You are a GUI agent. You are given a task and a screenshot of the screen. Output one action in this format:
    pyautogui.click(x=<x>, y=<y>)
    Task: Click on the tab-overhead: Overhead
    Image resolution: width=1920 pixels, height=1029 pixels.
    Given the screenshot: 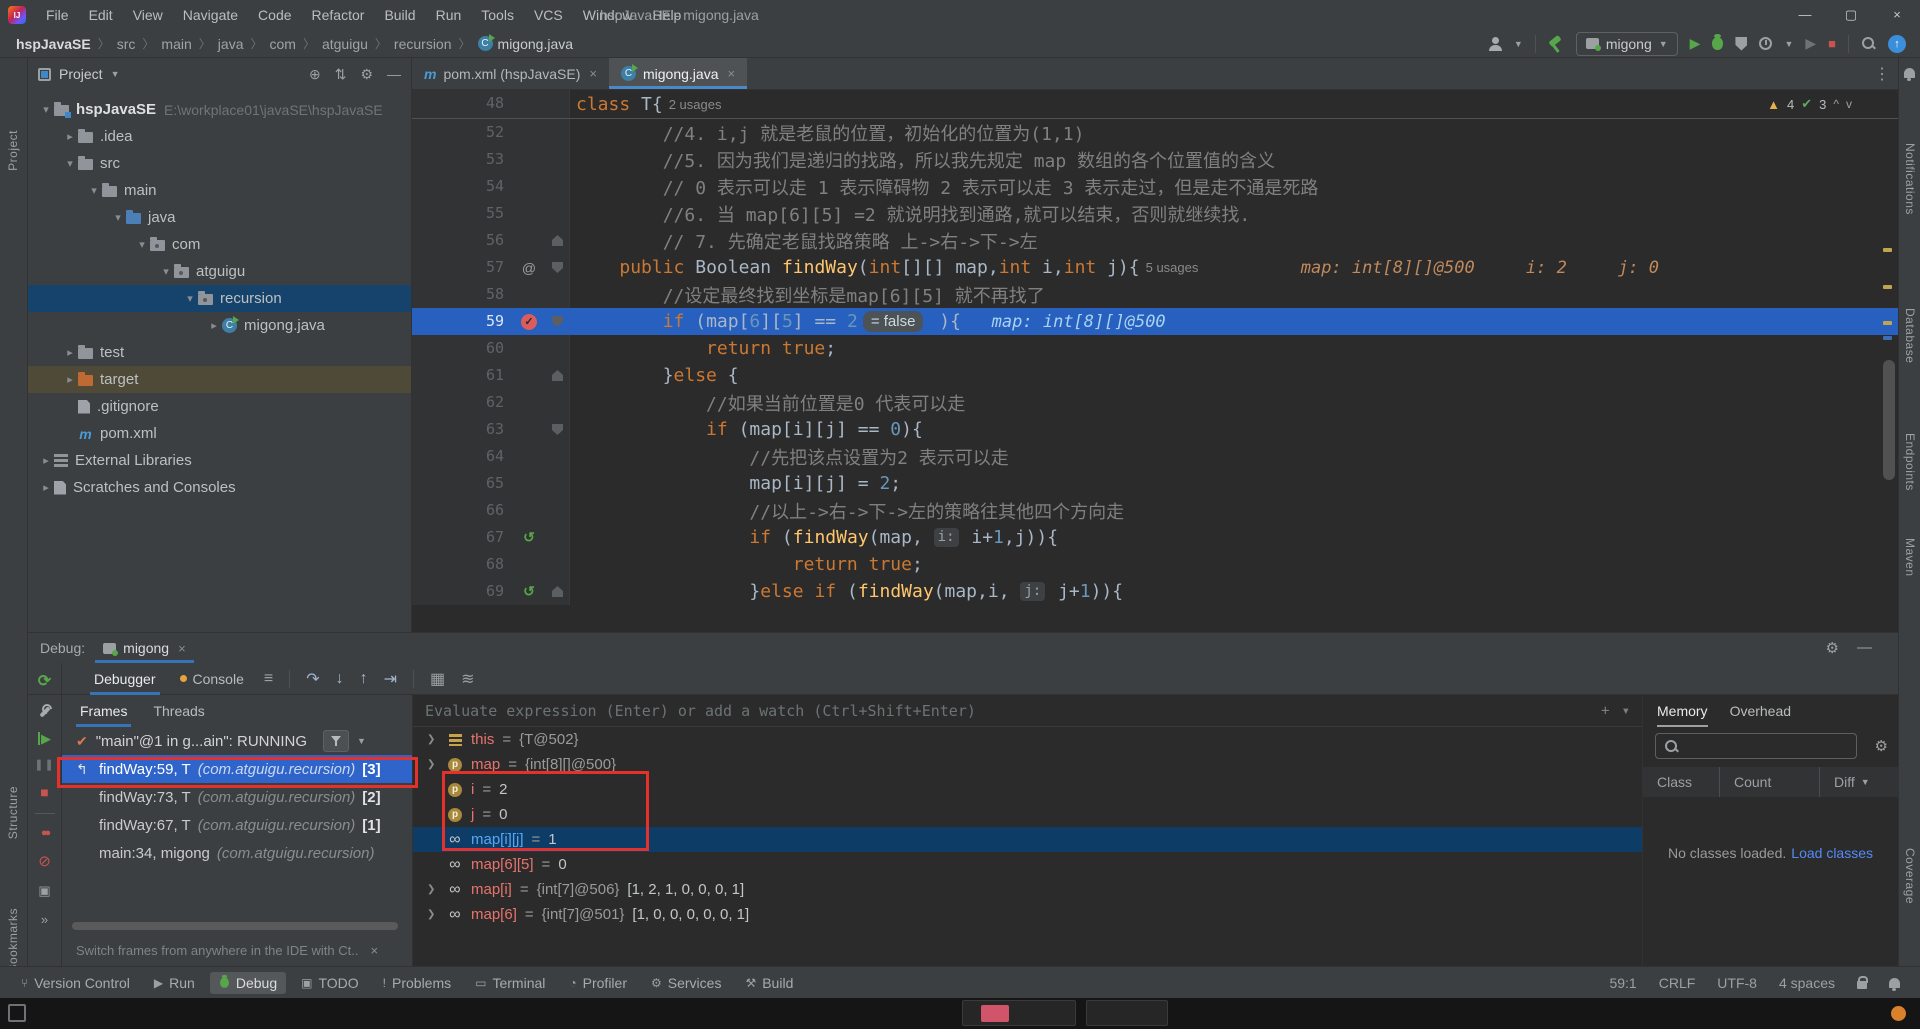 What is the action you would take?
    pyautogui.click(x=1760, y=711)
    